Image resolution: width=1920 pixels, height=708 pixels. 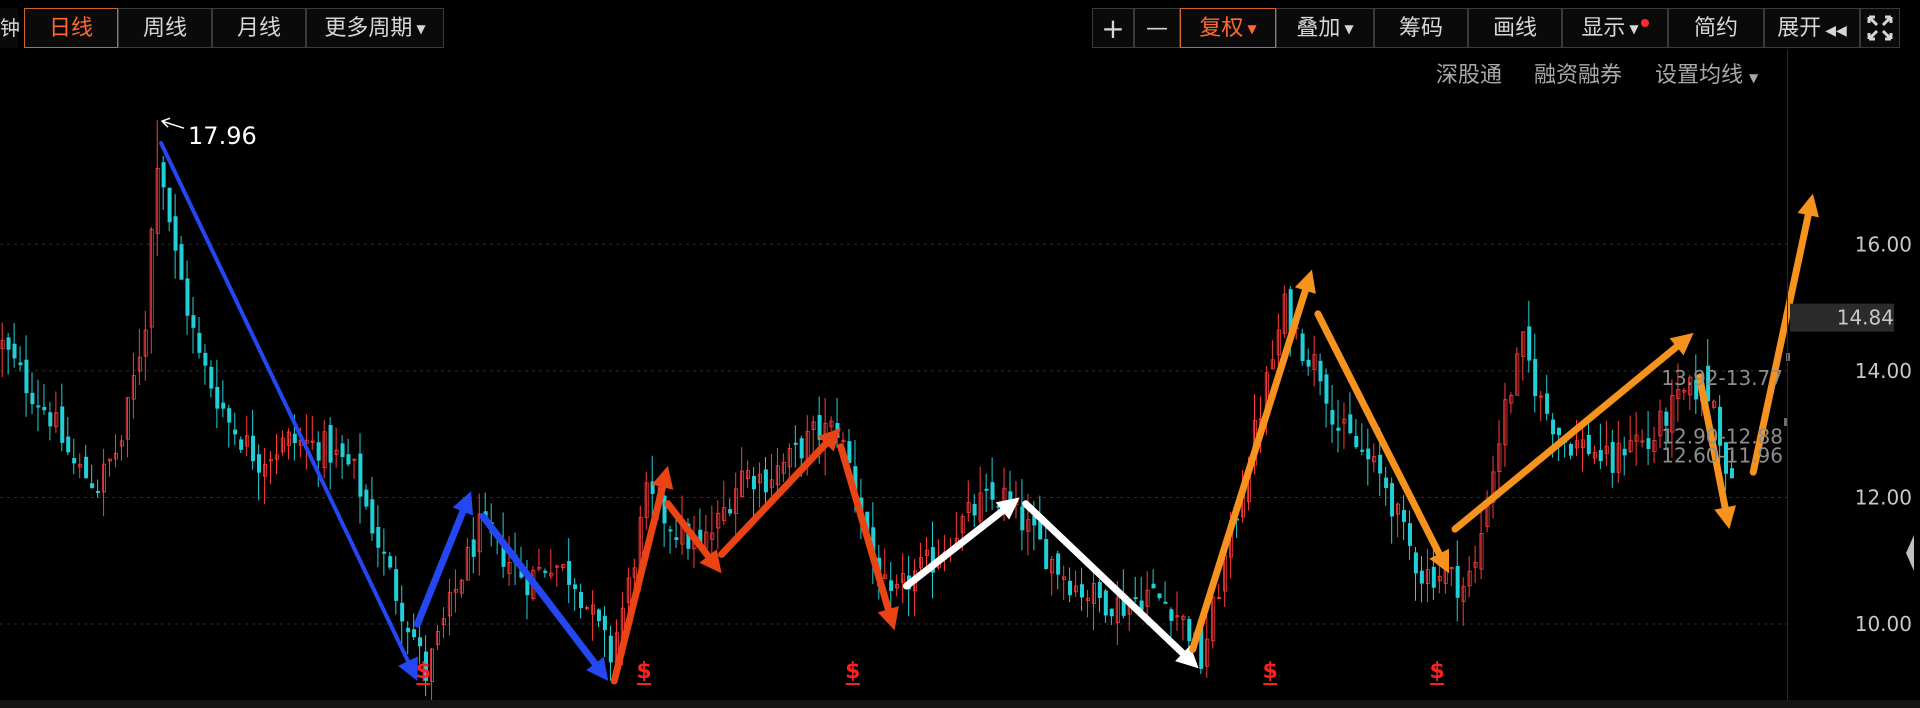 I want to click on draw-line-button: 画线, so click(x=1515, y=28).